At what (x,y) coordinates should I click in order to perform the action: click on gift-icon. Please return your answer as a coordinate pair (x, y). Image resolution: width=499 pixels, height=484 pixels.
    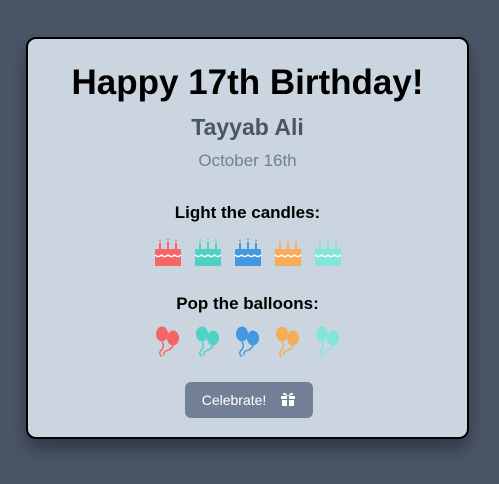
    Looking at the image, I should click on (288, 400).